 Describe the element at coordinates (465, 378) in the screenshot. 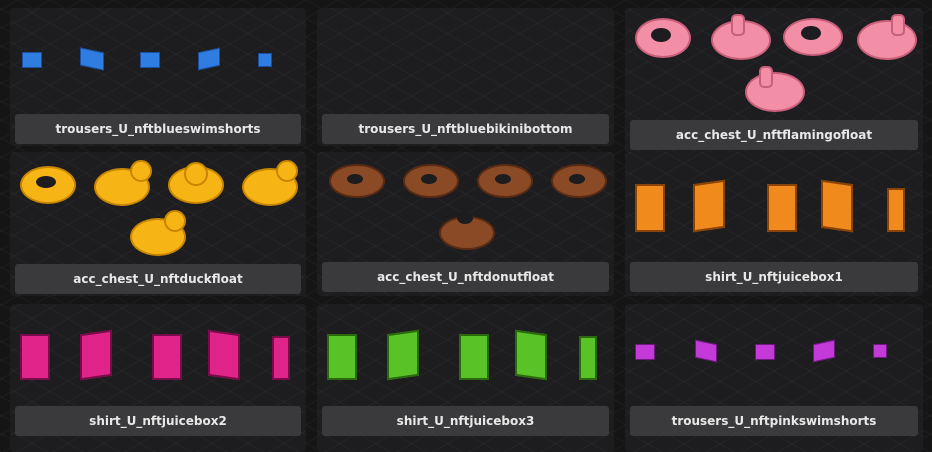

I see `item-card: shirt_U_nftjuicebox3` at that location.